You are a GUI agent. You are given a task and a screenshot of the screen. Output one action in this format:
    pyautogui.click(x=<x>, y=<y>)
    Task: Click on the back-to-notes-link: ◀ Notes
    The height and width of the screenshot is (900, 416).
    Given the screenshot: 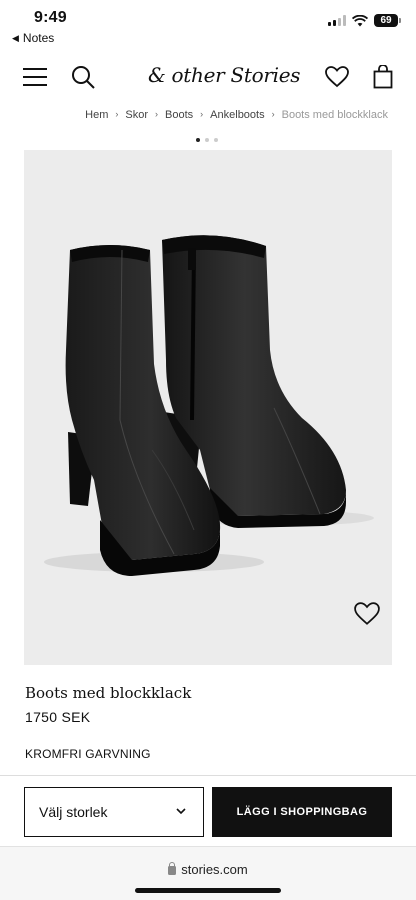 What is the action you would take?
    pyautogui.click(x=33, y=38)
    